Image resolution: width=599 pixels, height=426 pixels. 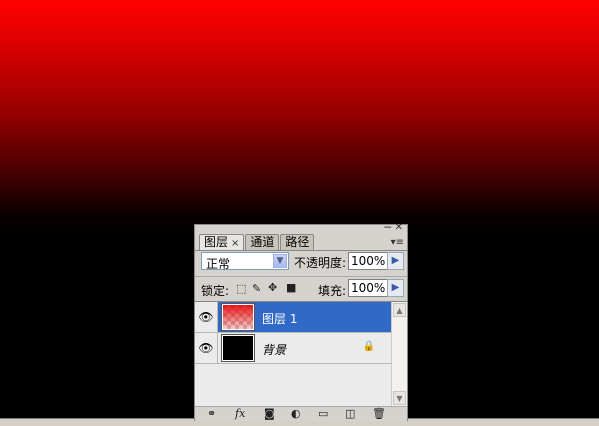 I want to click on fill-slider-button: ▶, so click(x=395, y=288).